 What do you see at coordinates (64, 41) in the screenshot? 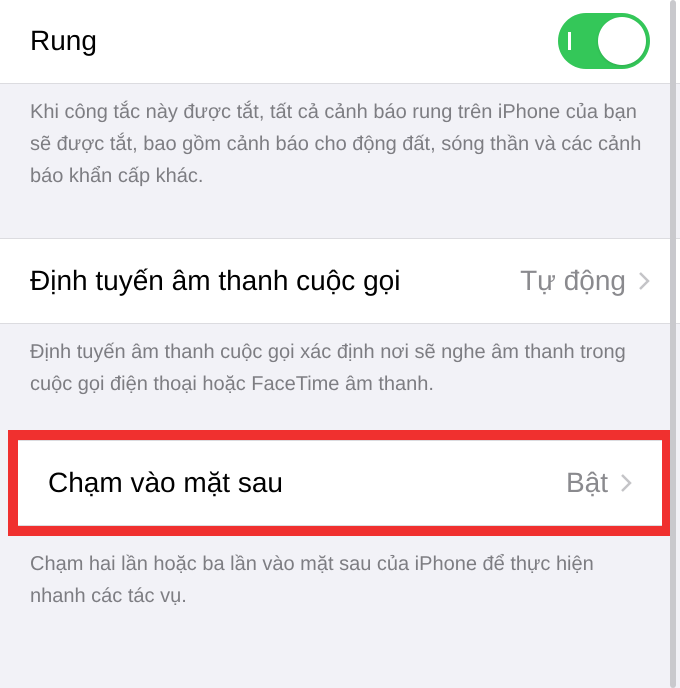
I see `row-label: Rung` at bounding box center [64, 41].